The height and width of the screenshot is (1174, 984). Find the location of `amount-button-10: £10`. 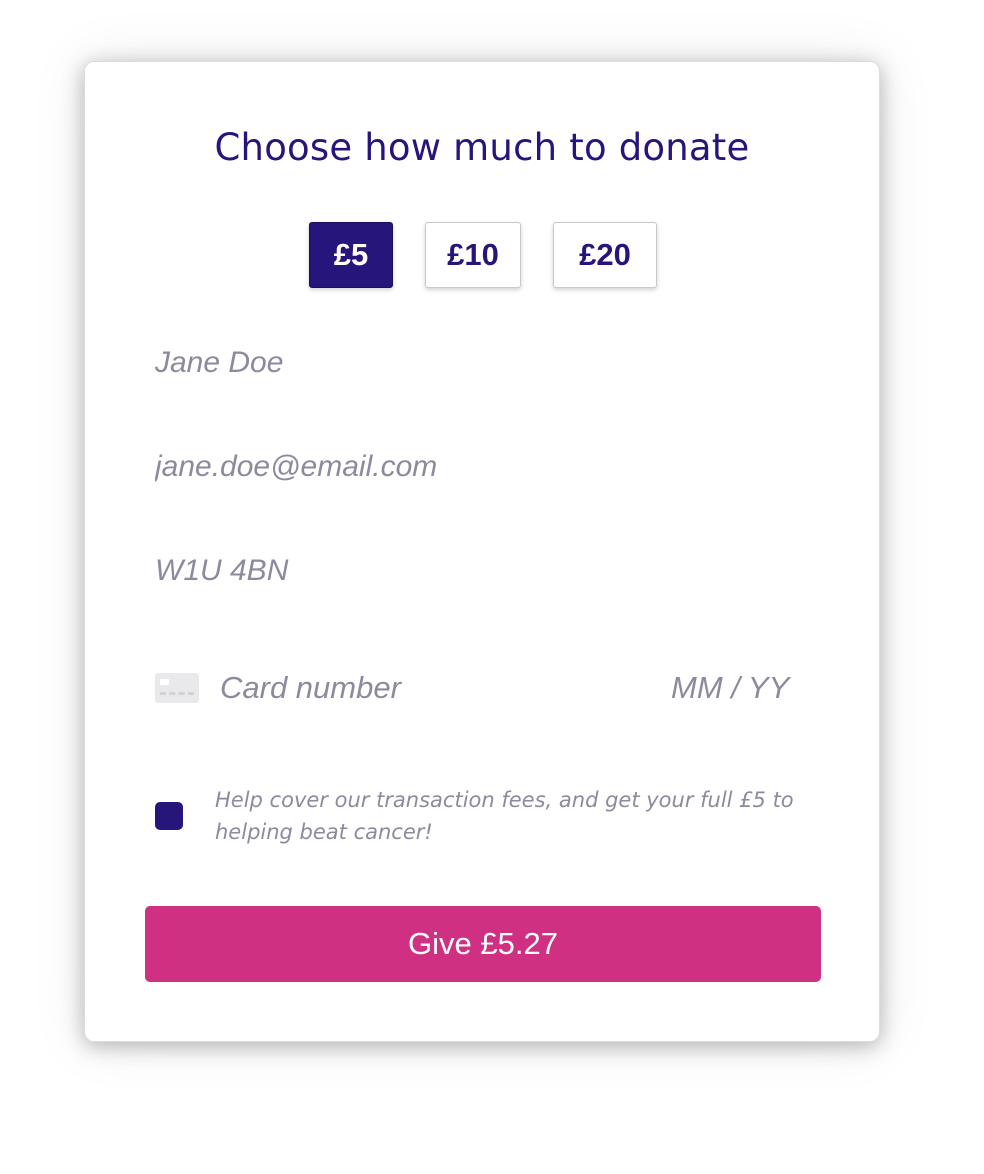

amount-button-10: £10 is located at coordinates (473, 255).